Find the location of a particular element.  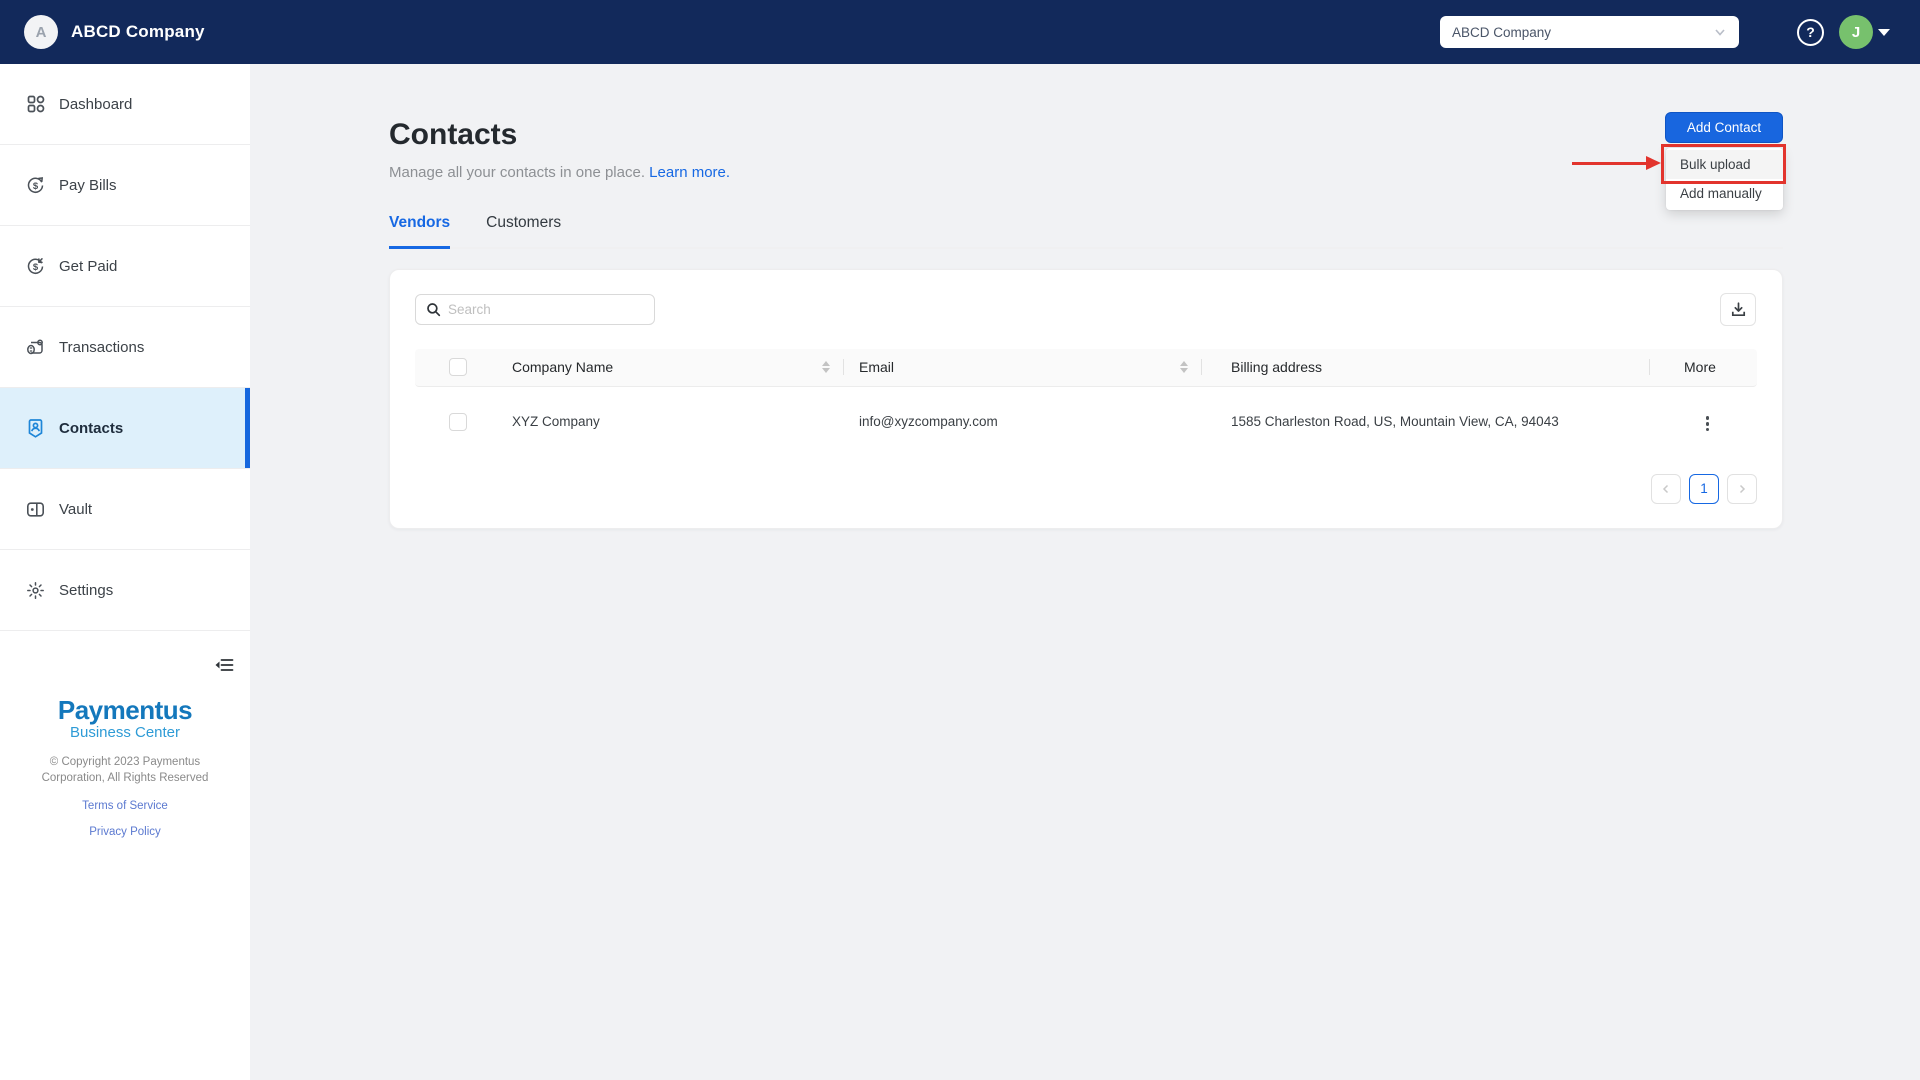

sidebar-collapse-icon is located at coordinates (224, 665).